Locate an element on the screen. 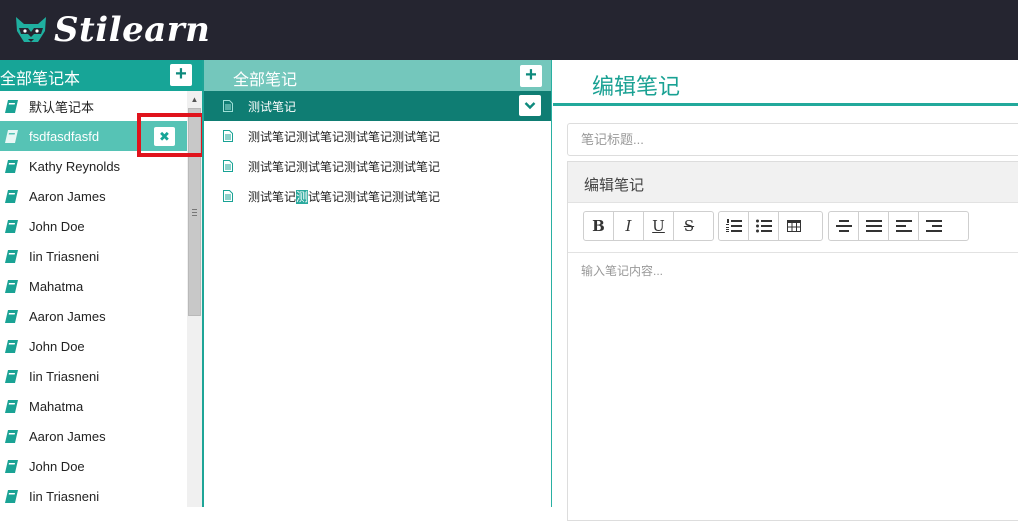 The height and width of the screenshot is (521, 1018). align-center-icon is located at coordinates (843, 226).